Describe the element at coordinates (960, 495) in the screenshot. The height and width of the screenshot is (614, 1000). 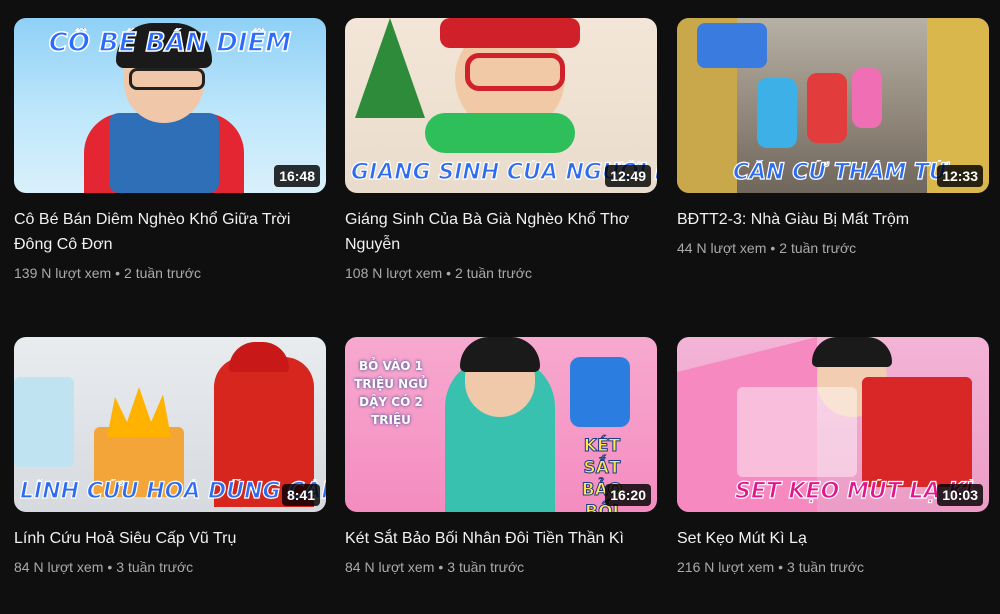
I see `duration-badge: 10:03` at that location.